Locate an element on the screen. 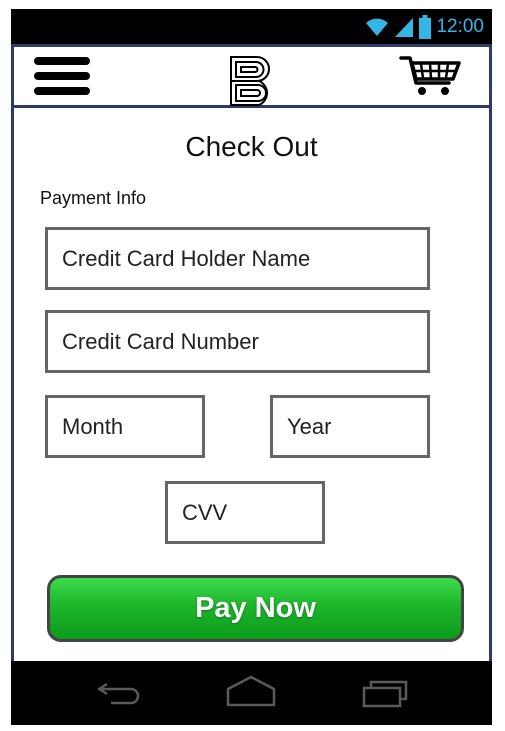 The image size is (505, 731). card-number-input is located at coordinates (237, 341).